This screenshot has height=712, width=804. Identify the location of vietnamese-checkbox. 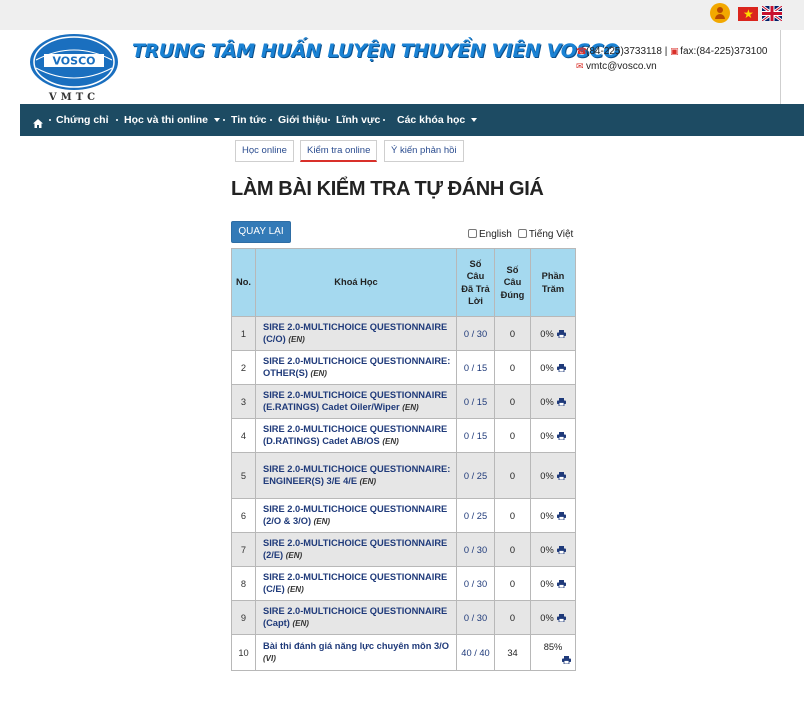
(522, 233).